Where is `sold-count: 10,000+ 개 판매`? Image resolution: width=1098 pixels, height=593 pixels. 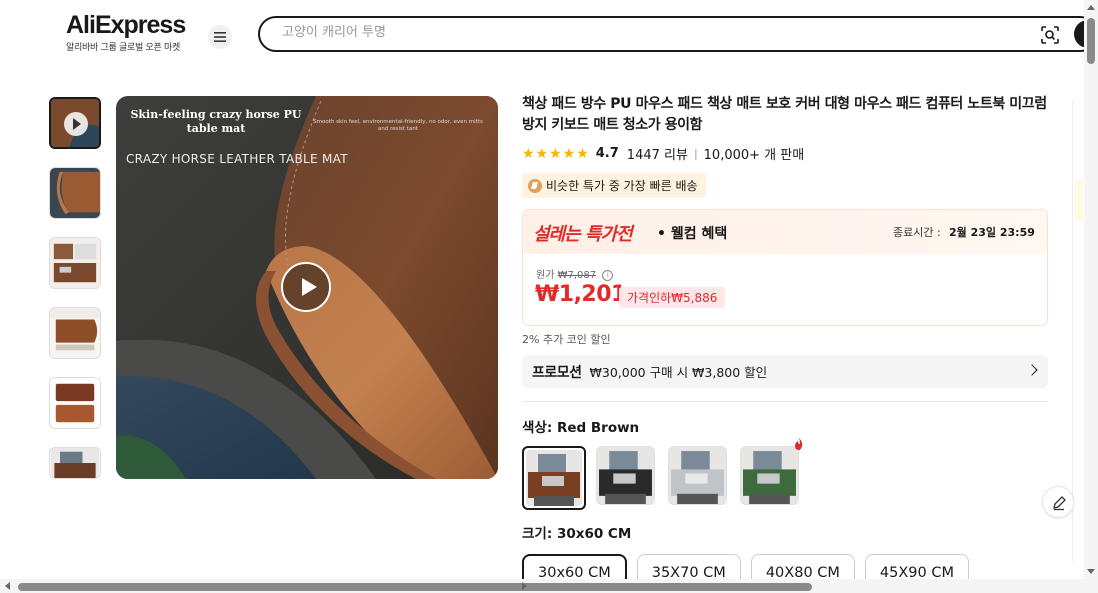 sold-count: 10,000+ 개 판매 is located at coordinates (754, 155).